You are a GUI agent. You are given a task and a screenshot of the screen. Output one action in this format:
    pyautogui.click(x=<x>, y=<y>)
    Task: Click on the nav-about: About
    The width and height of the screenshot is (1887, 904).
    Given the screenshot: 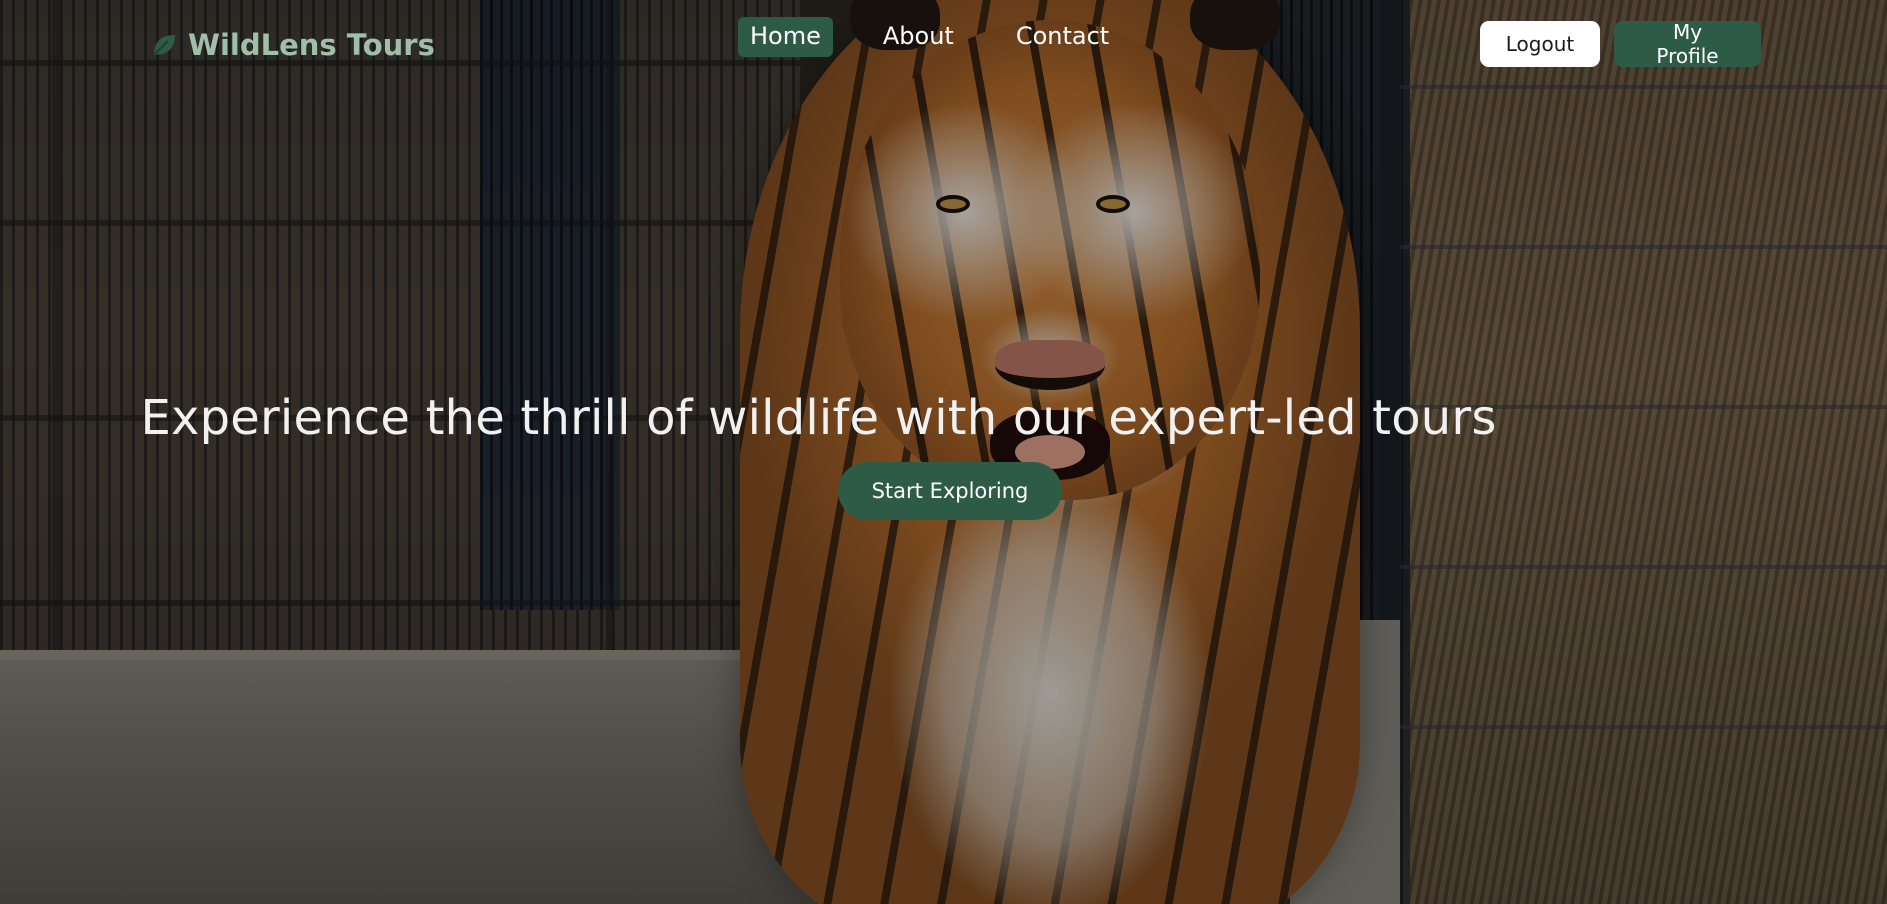 What is the action you would take?
    pyautogui.click(x=918, y=37)
    